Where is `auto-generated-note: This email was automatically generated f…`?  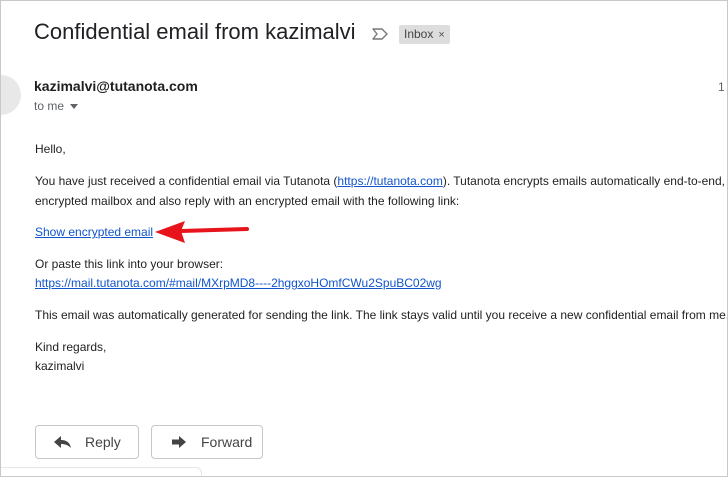 auto-generated-note: This email was automatically generated f… is located at coordinates (381, 315).